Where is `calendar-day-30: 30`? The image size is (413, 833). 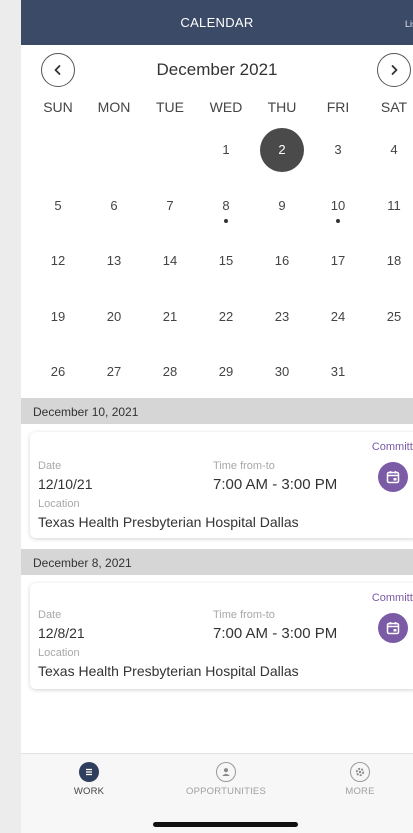
calendar-day-30: 30 is located at coordinates (282, 372).